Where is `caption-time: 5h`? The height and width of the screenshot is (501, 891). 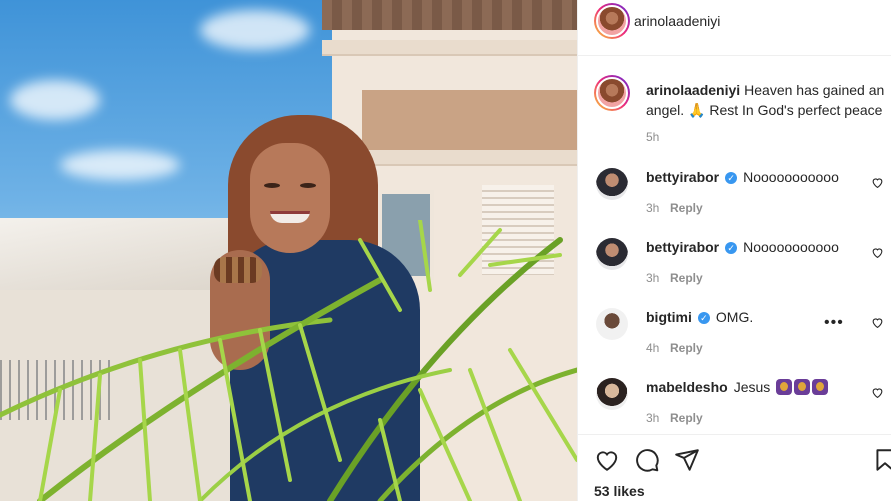 caption-time: 5h is located at coordinates (652, 137).